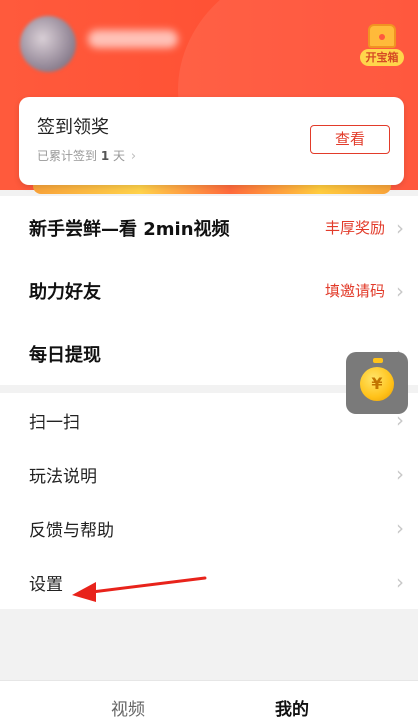  I want to click on task-item-newbie-video: 新手尝鲜—看 2min视频 丰厚奖励 ›, so click(209, 227).